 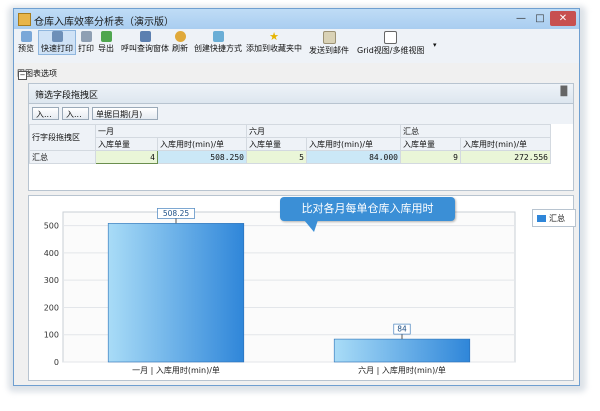 What do you see at coordinates (180, 48) in the screenshot?
I see `refresh-label: 刷新` at bounding box center [180, 48].